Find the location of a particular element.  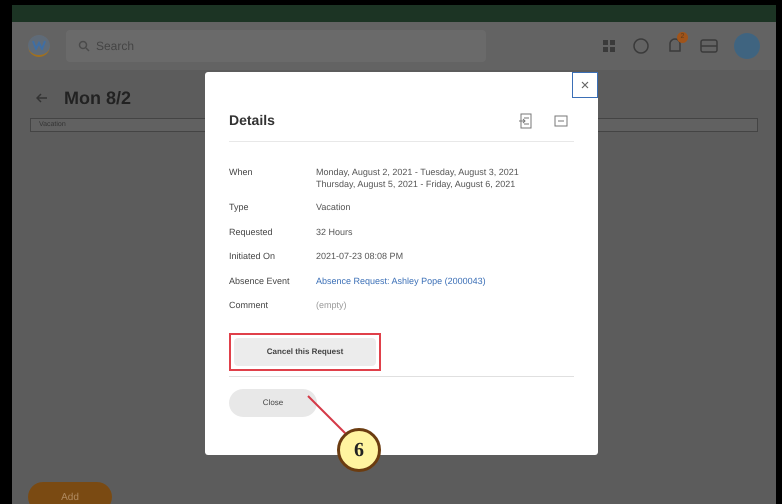

inbox-icon is located at coordinates (709, 46).